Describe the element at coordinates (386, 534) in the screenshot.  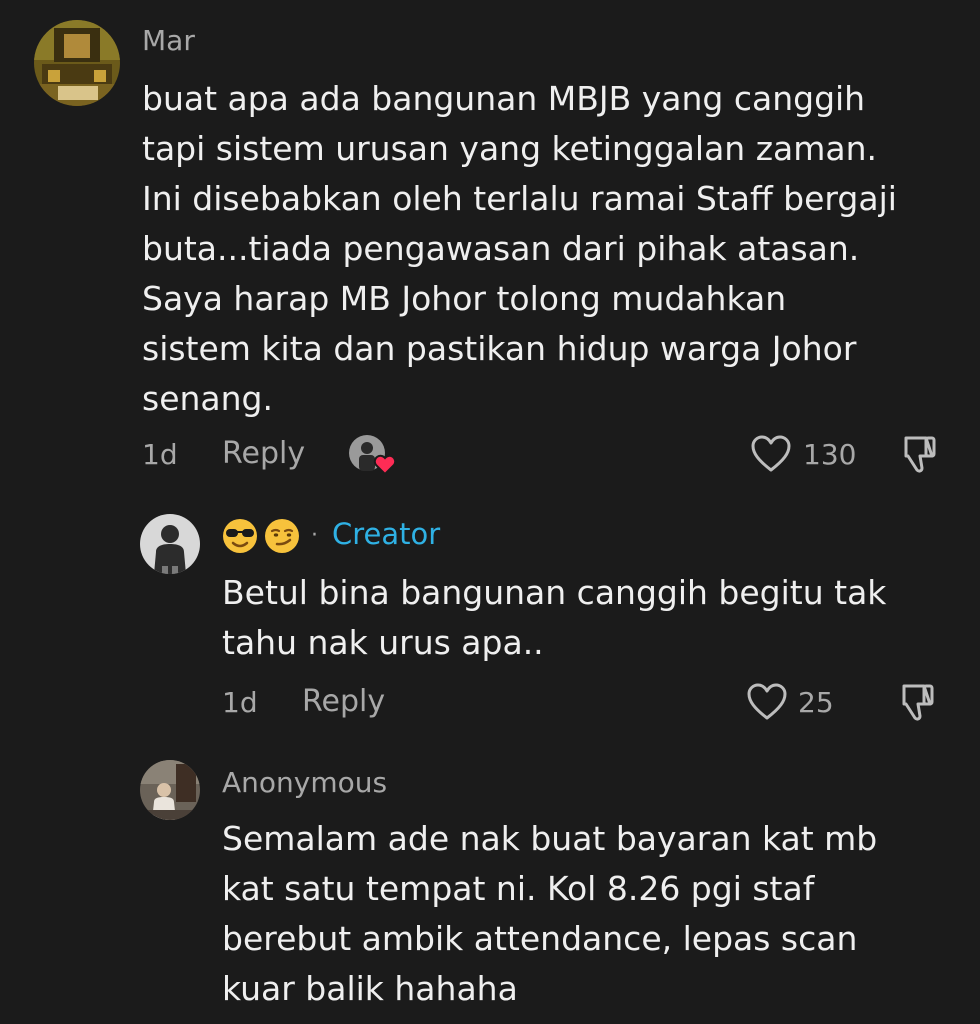
I see `creator-label: Creator` at that location.